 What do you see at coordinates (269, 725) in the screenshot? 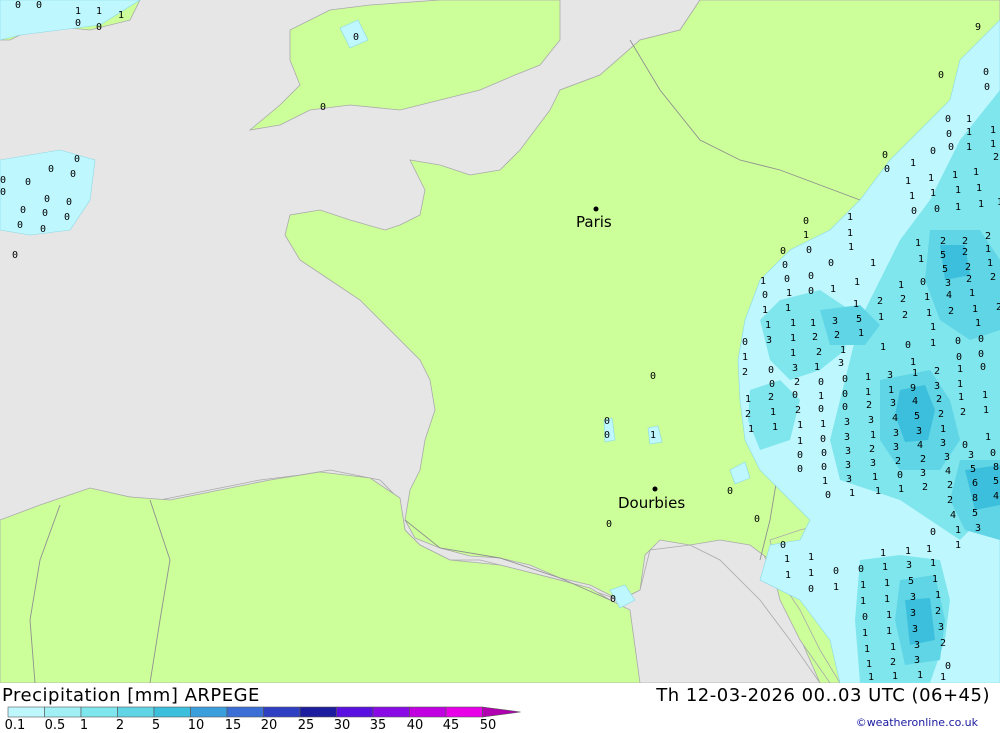
I see `legend-label: 20` at bounding box center [269, 725].